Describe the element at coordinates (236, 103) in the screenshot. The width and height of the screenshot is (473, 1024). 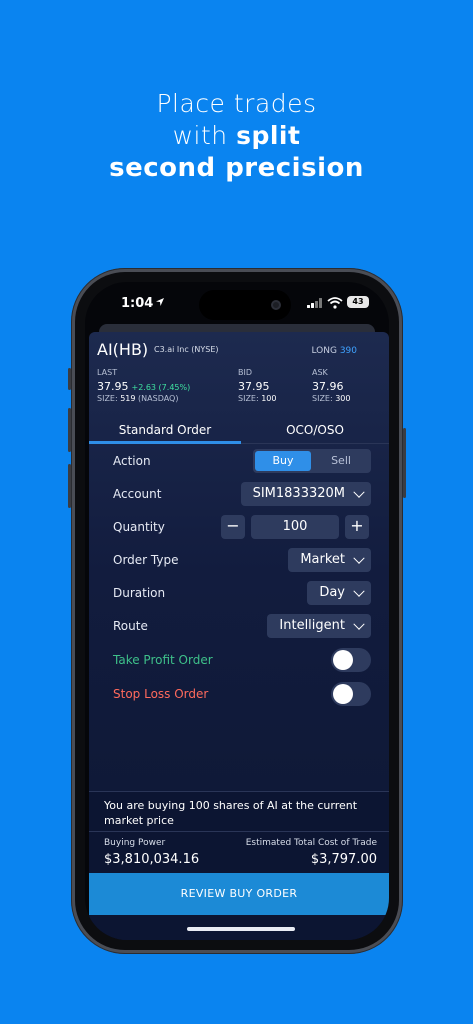
I see `headline-line-1: Place trades` at that location.